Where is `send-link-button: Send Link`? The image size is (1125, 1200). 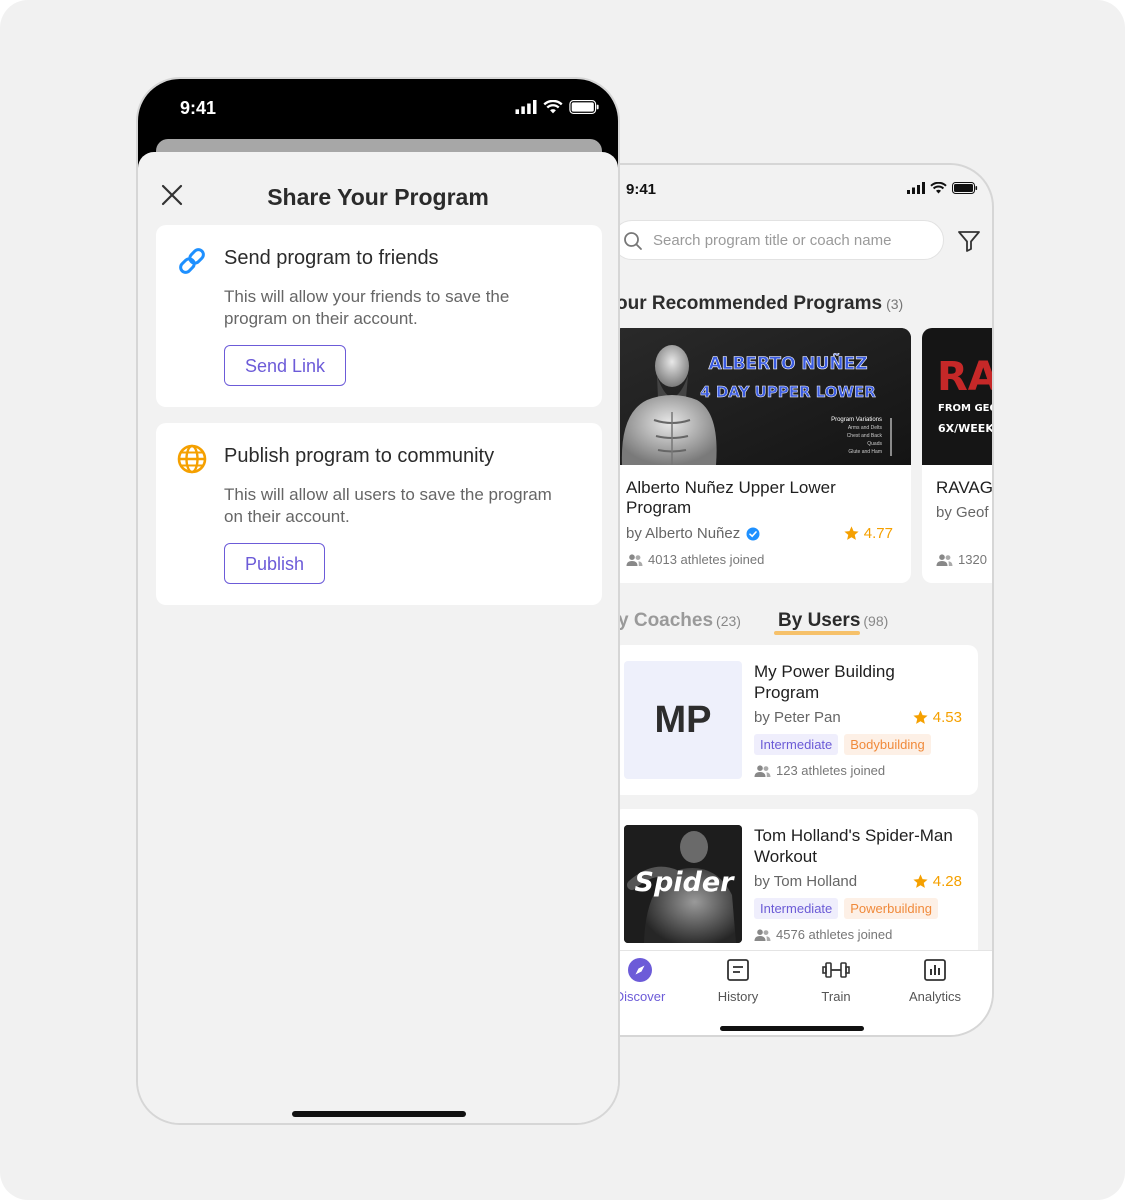
send-link-button: Send Link is located at coordinates (285, 365).